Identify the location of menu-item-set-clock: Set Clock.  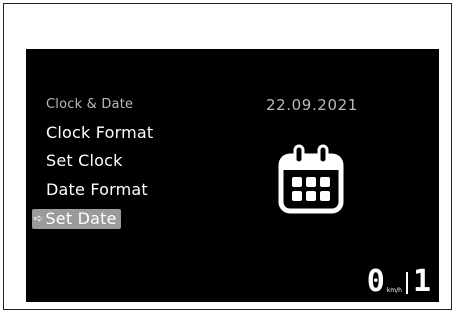
(84, 160).